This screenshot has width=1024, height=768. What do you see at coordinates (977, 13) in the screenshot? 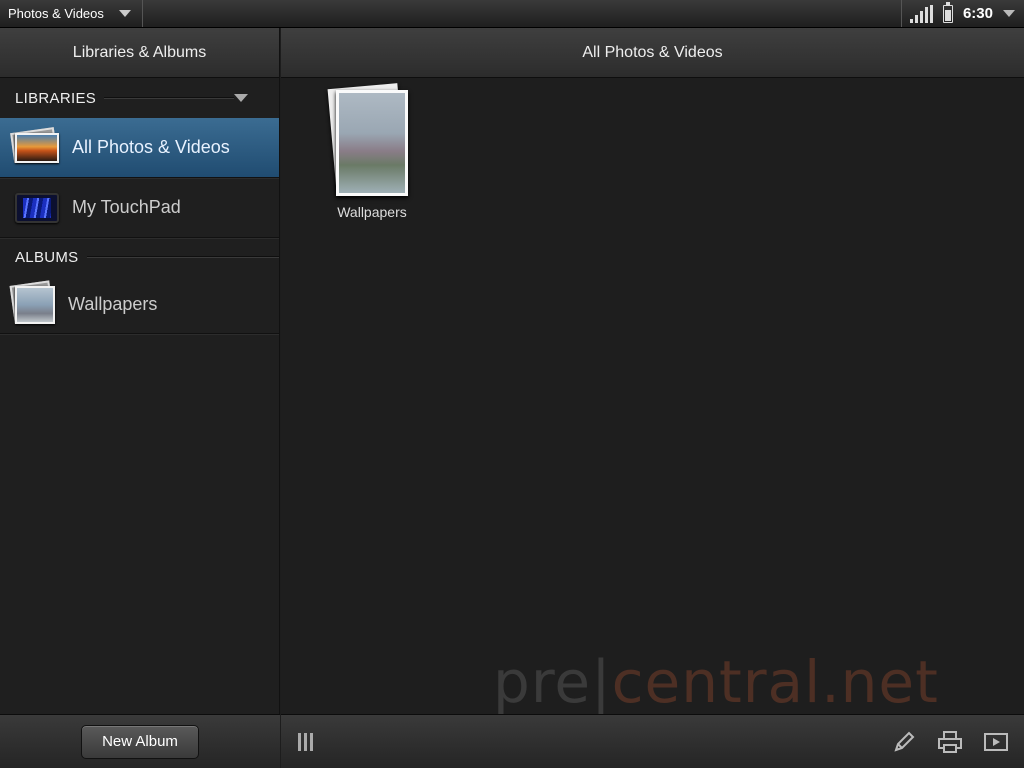
I see `clock: 6:30` at bounding box center [977, 13].